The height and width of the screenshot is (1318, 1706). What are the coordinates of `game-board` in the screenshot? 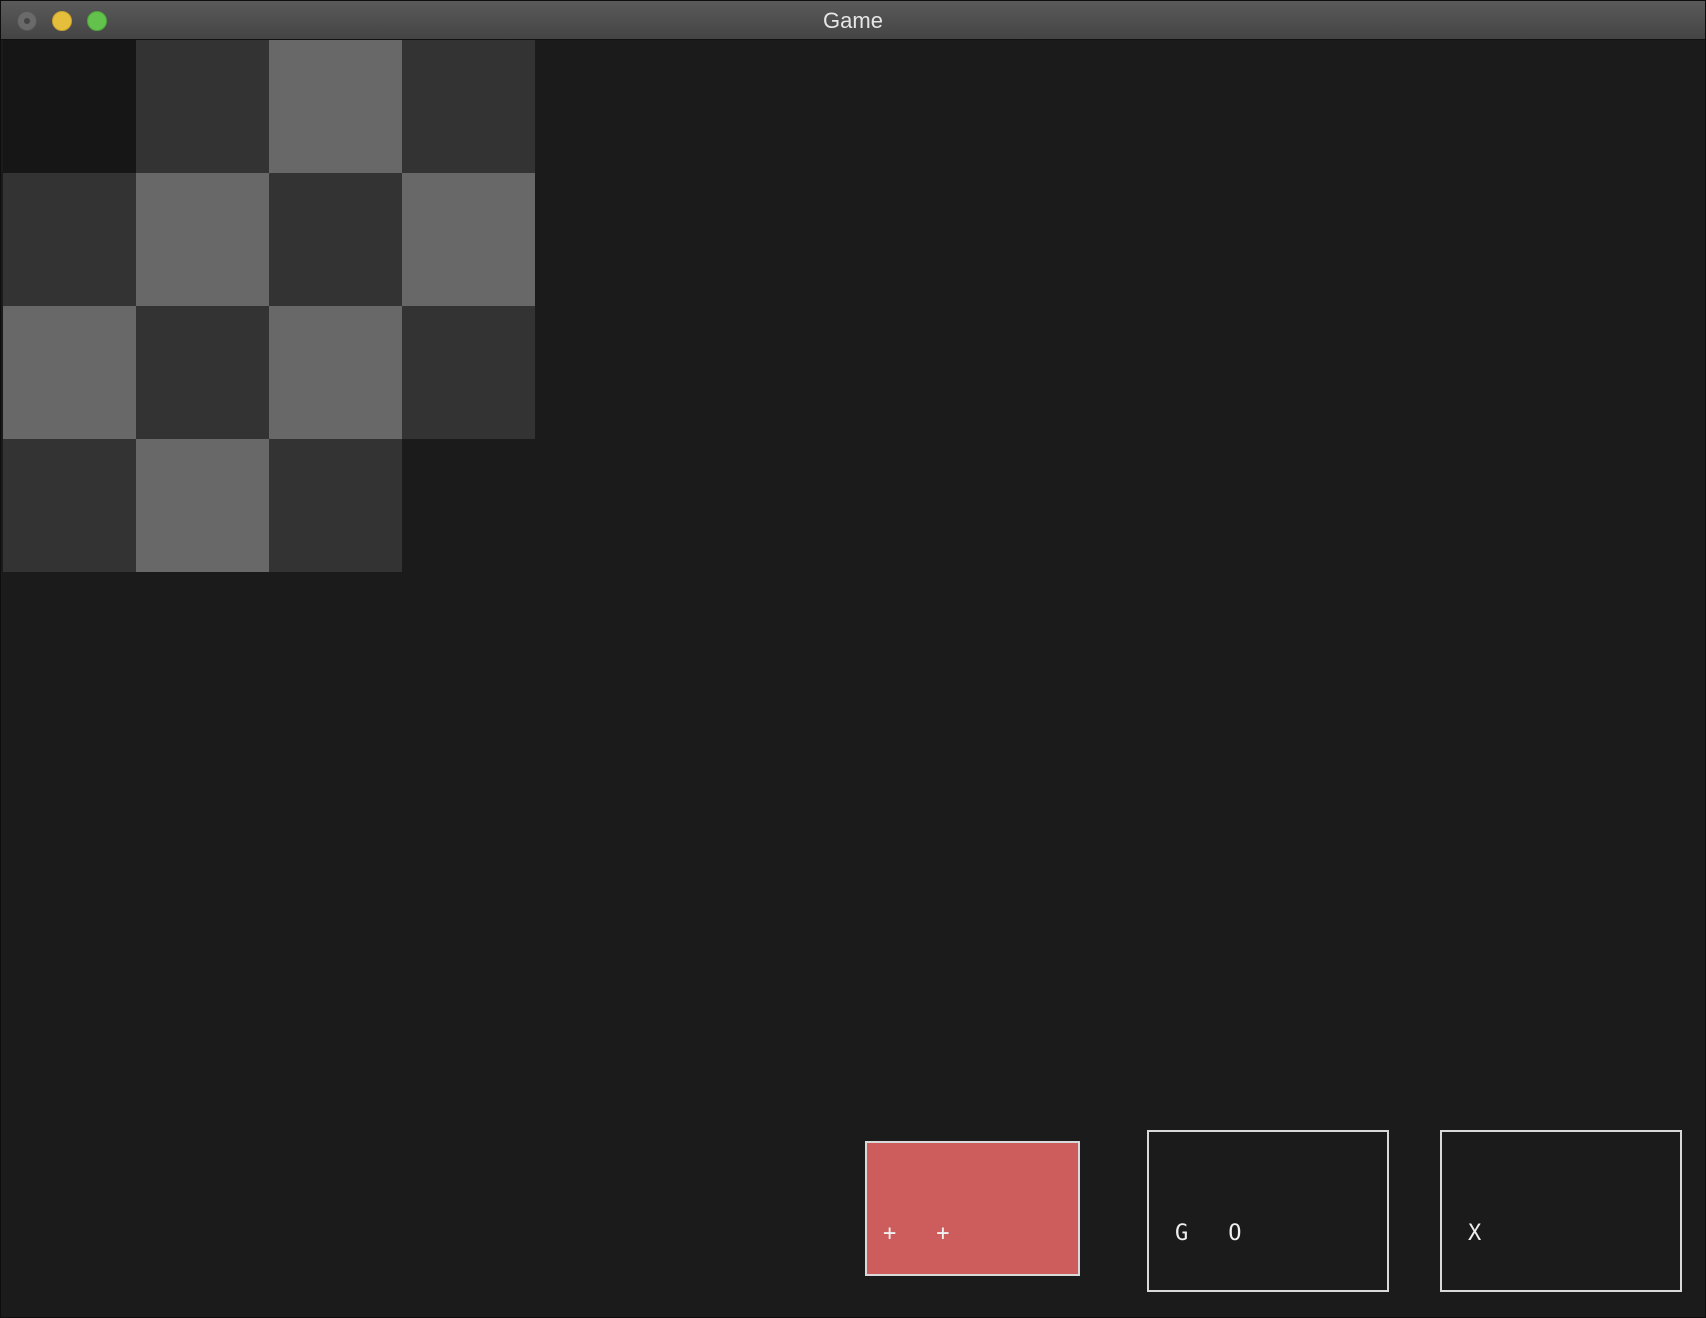 It's located at (269, 306).